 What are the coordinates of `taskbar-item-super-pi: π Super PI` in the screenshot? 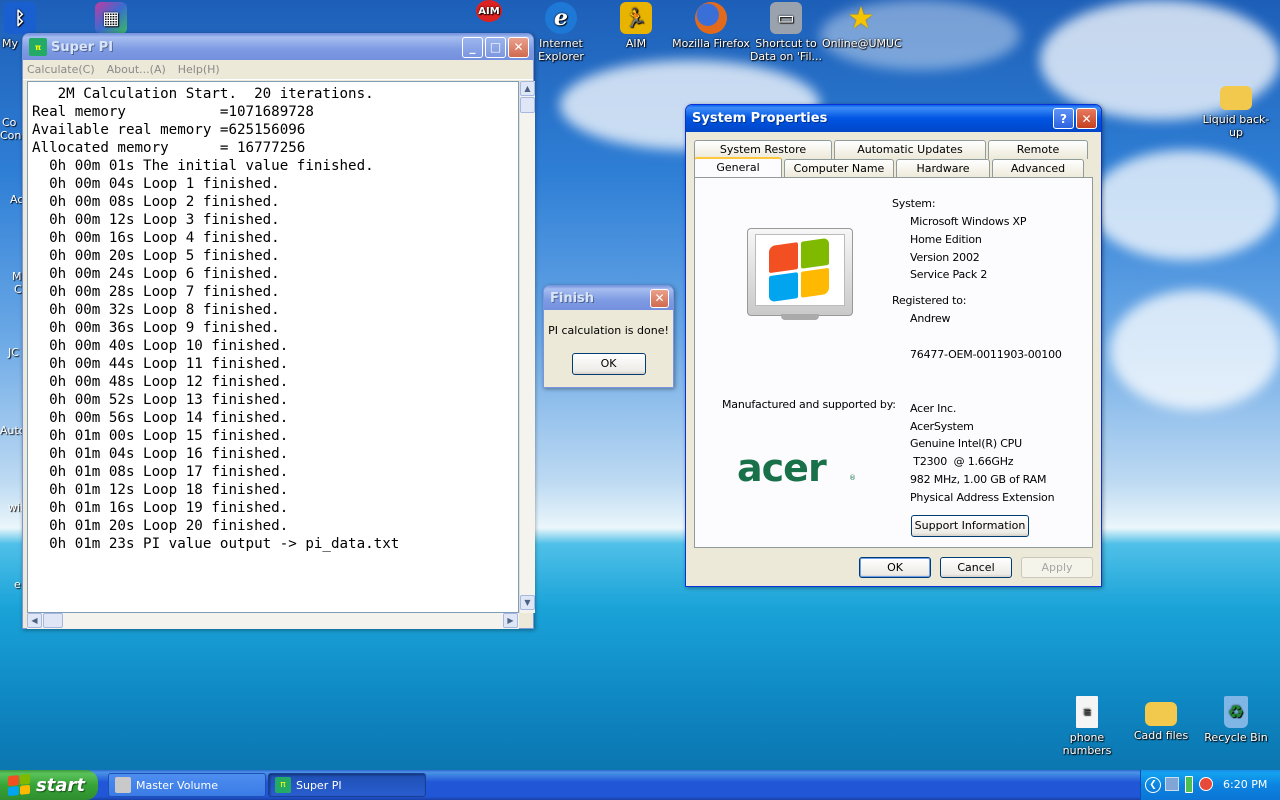 It's located at (347, 785).